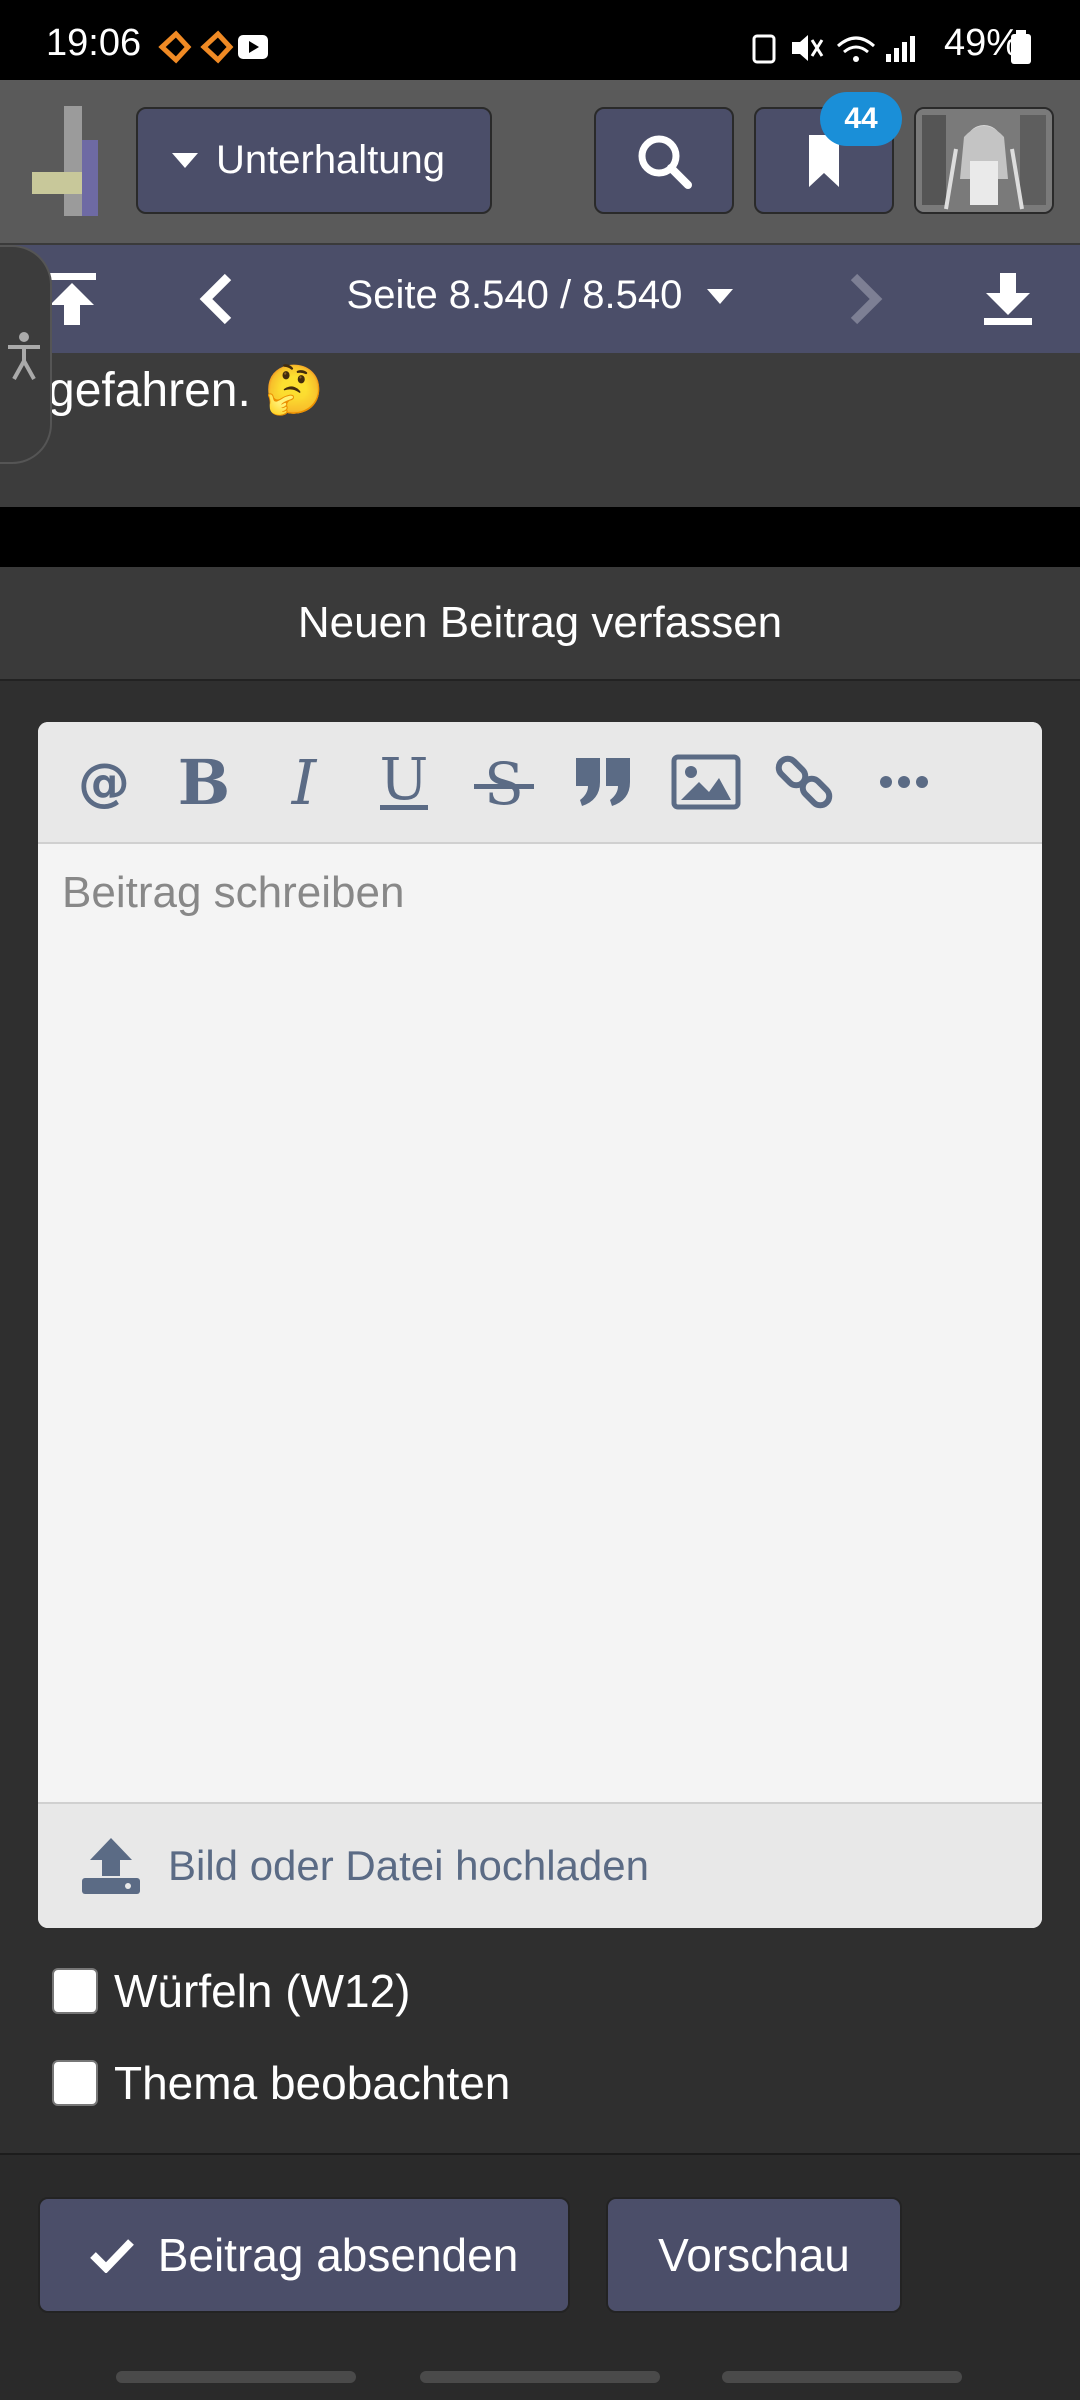 The image size is (1080, 2400). I want to click on preview-label: Vorschau, so click(754, 2255).